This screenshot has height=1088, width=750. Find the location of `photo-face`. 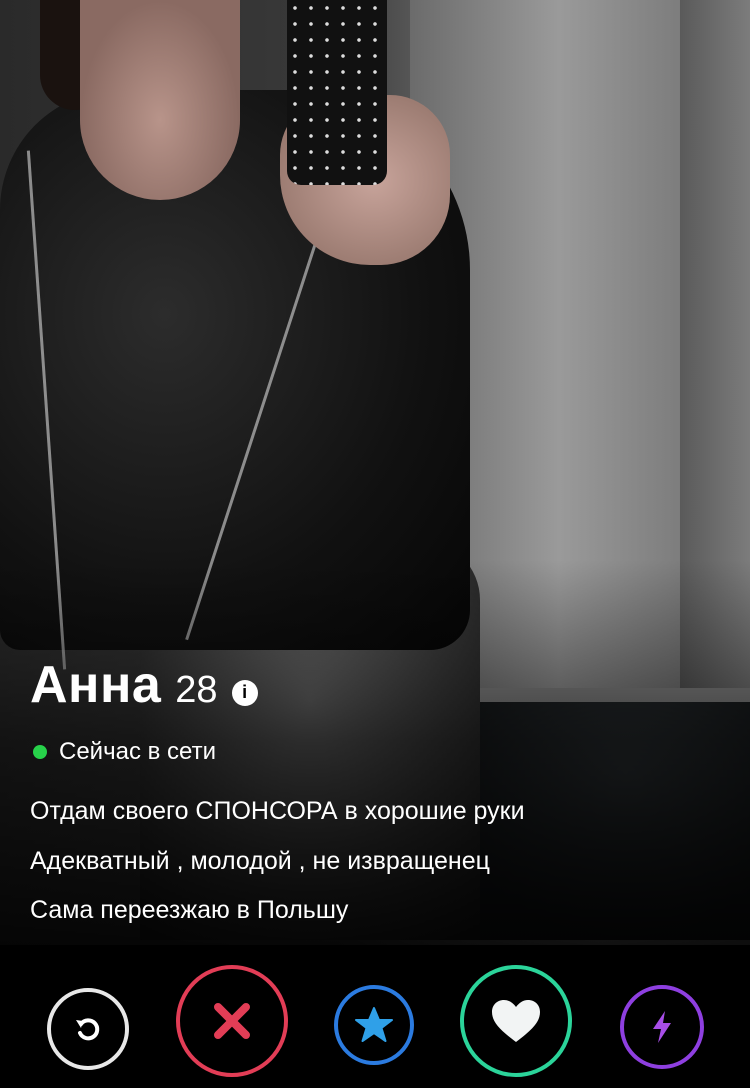

photo-face is located at coordinates (160, 100).